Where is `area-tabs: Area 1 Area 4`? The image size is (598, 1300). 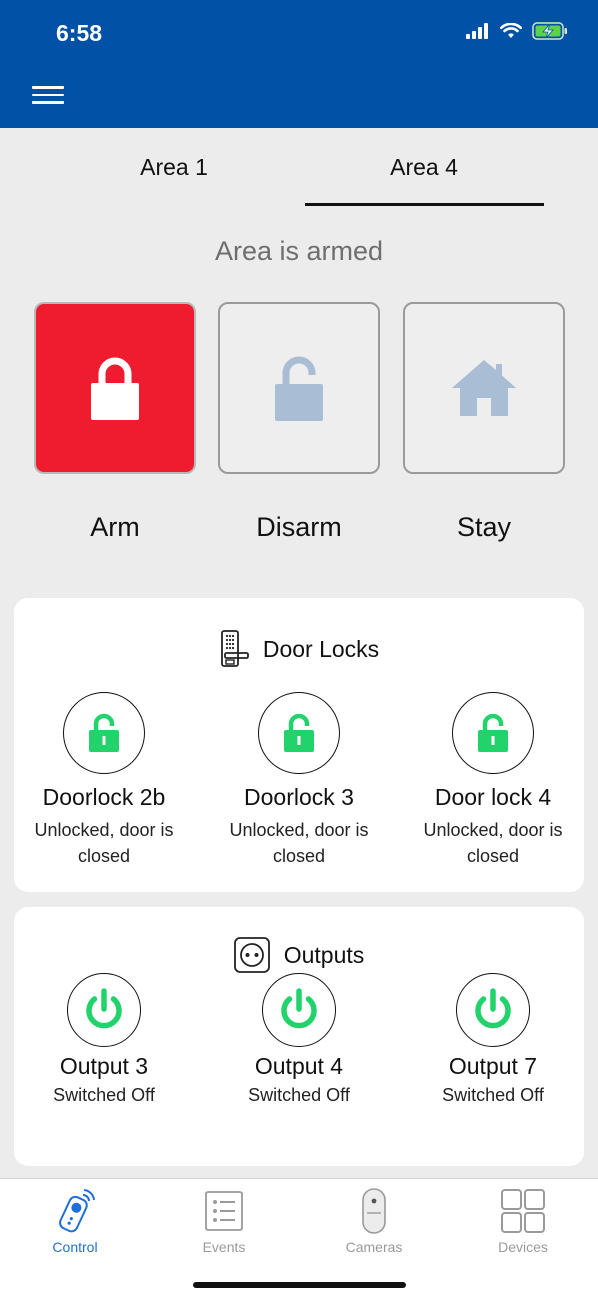
area-tabs: Area 1 Area 4 is located at coordinates (299, 168).